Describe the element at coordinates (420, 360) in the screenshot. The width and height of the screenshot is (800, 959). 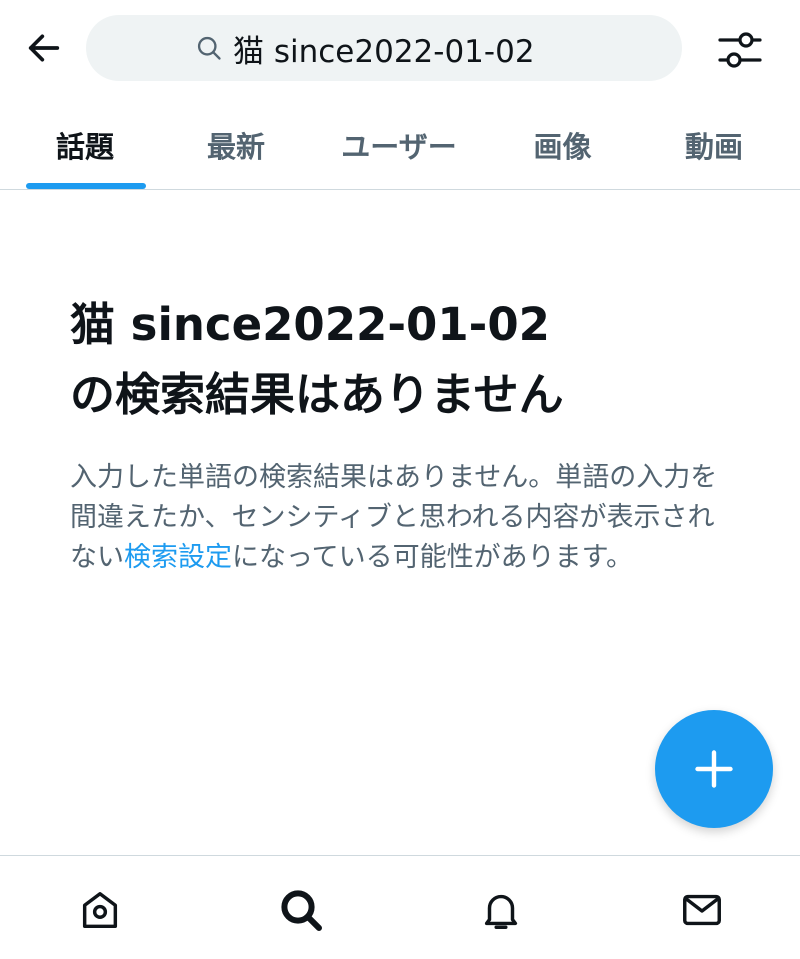
I see `empty-state-title: 猫 since2022-01-02 の検索結果はありません` at that location.